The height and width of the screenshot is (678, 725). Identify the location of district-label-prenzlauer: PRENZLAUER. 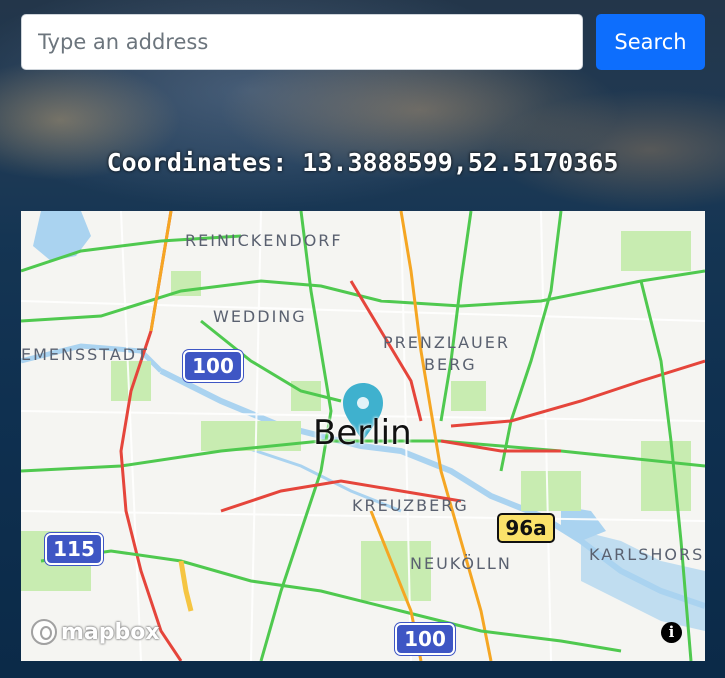
(446, 342).